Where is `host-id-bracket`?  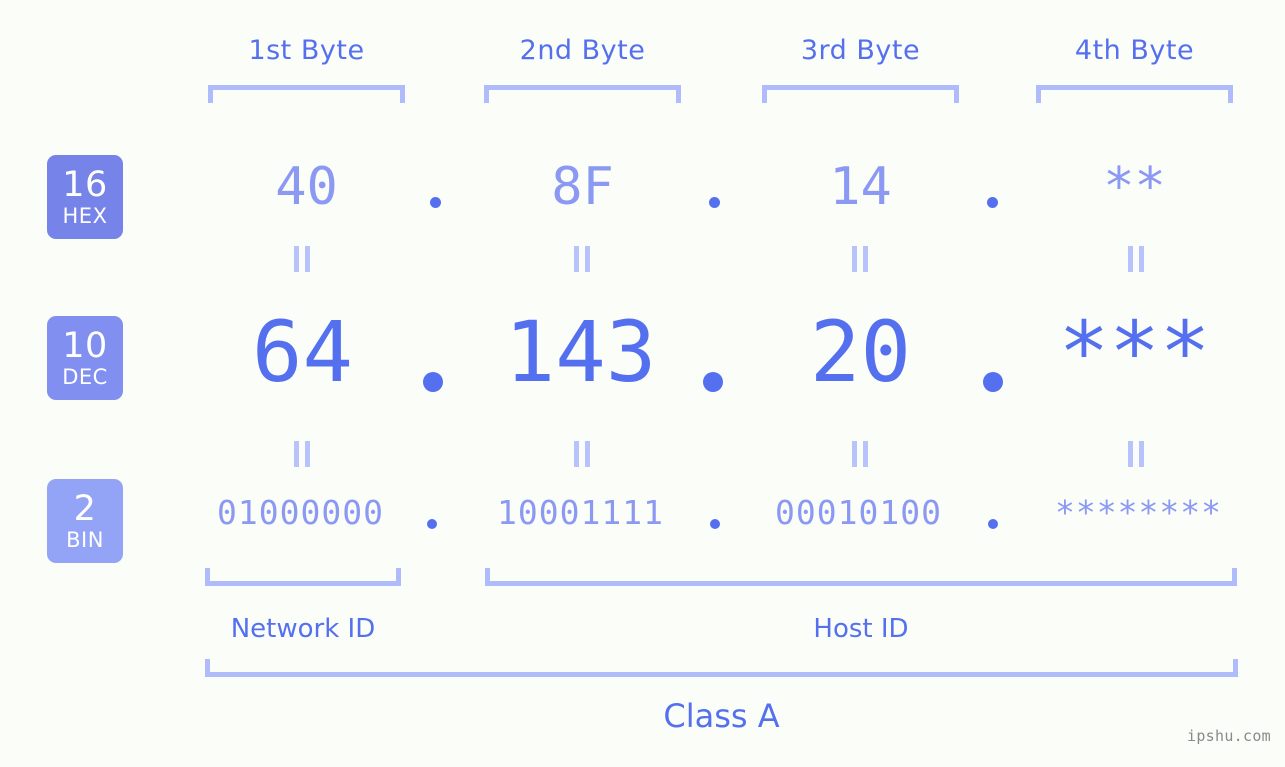 host-id-bracket is located at coordinates (861, 577).